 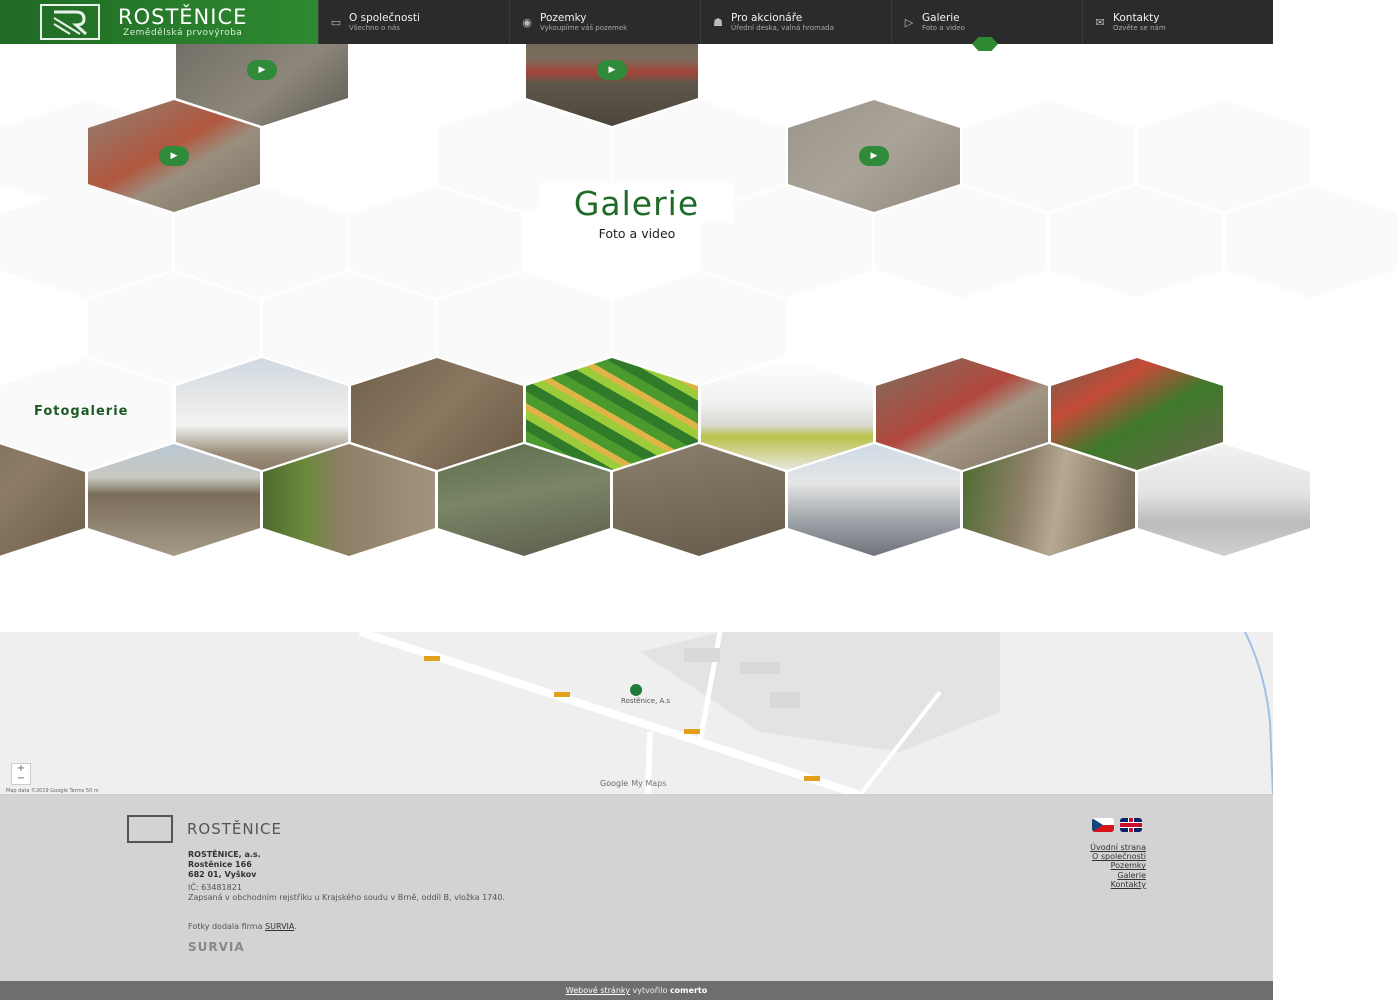 What do you see at coordinates (637, 233) in the screenshot?
I see `page-subtitle: Foto a video` at bounding box center [637, 233].